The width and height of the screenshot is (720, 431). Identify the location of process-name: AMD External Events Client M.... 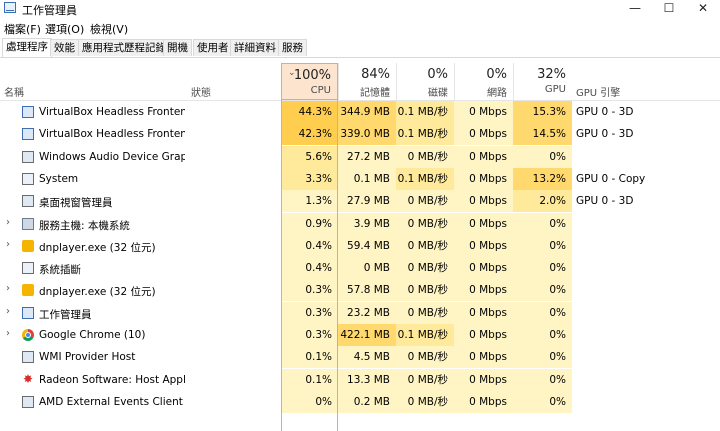
(112, 401).